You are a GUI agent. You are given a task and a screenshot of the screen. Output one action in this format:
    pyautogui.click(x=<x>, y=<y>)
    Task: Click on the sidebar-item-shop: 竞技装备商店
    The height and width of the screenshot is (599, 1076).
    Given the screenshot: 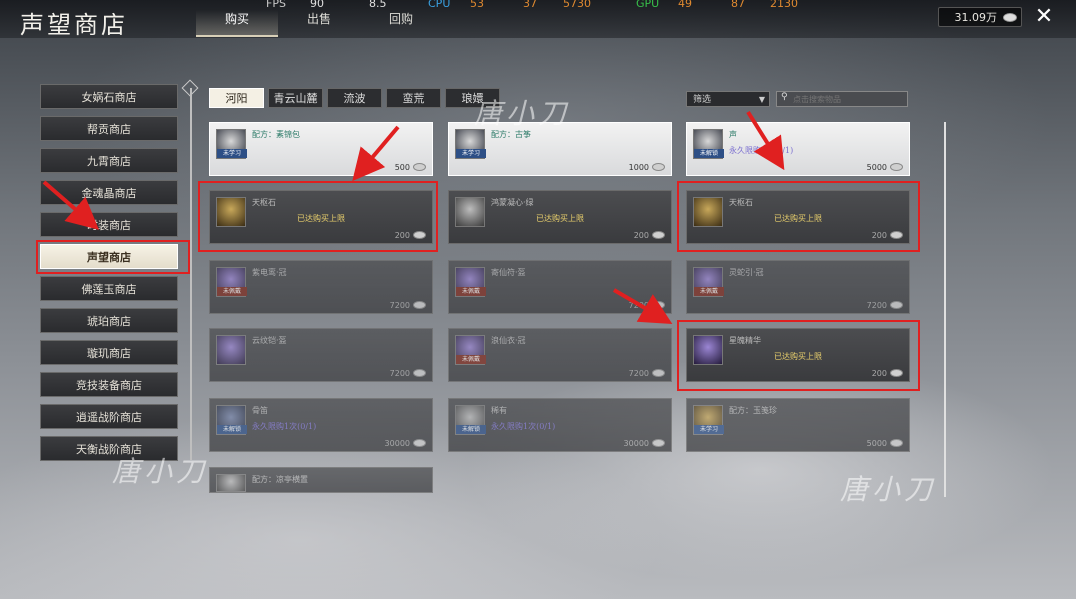 What is the action you would take?
    pyautogui.click(x=109, y=384)
    